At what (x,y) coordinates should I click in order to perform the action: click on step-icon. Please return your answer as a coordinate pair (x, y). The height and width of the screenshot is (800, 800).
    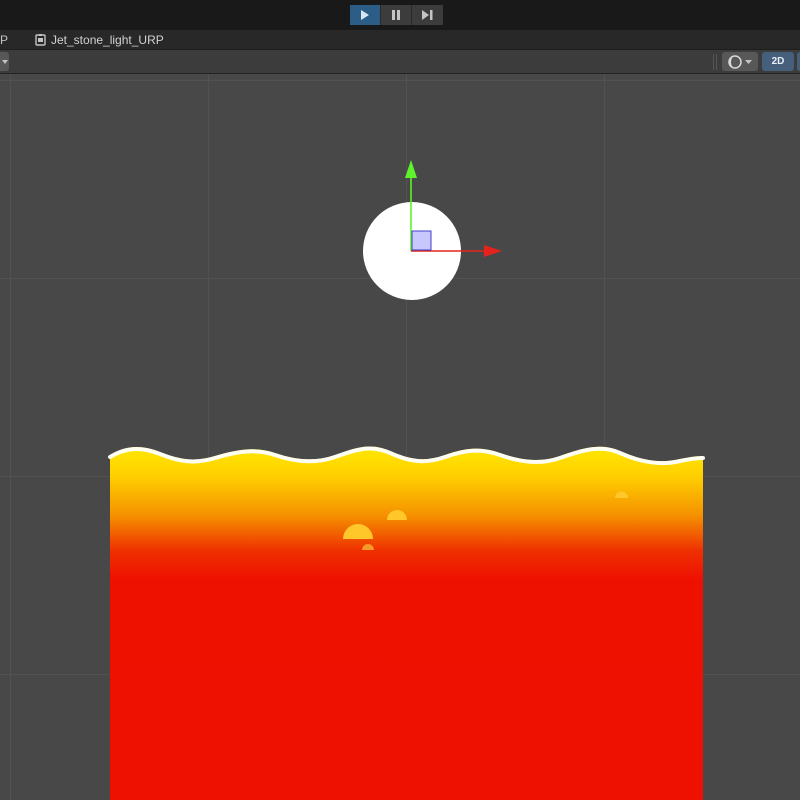
    Looking at the image, I should click on (427, 15).